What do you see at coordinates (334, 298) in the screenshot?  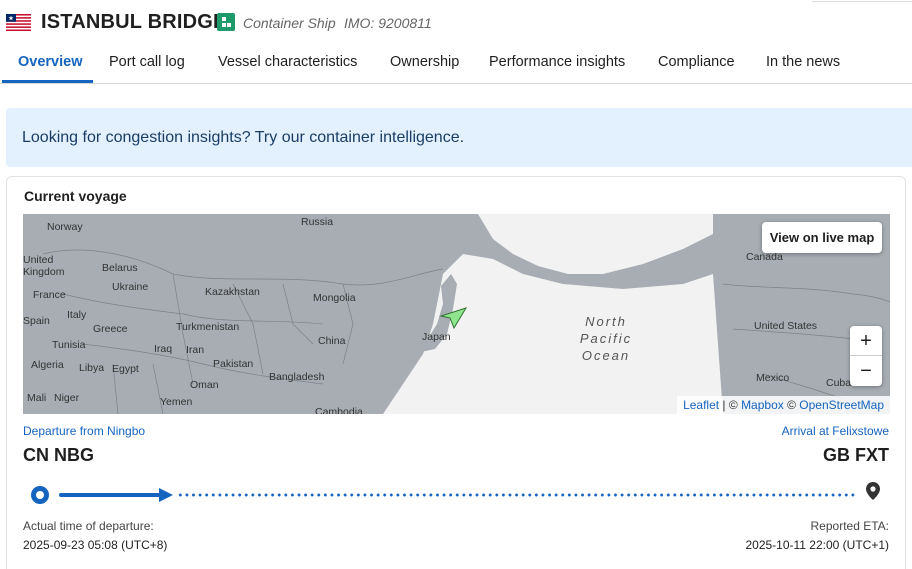 I see `map-label-mongolia: Mongolia` at bounding box center [334, 298].